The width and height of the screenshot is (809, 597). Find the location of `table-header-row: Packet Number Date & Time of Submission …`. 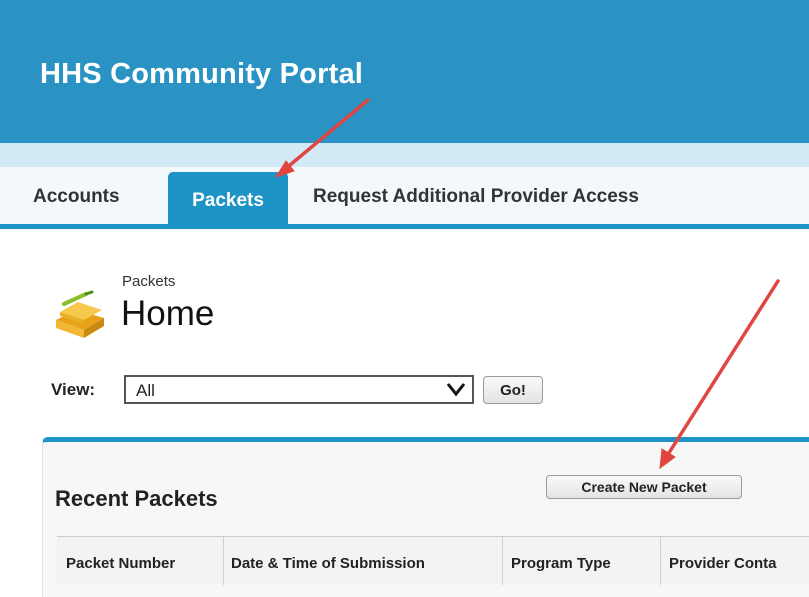

table-header-row: Packet Number Date & Time of Submission … is located at coordinates (433, 560).